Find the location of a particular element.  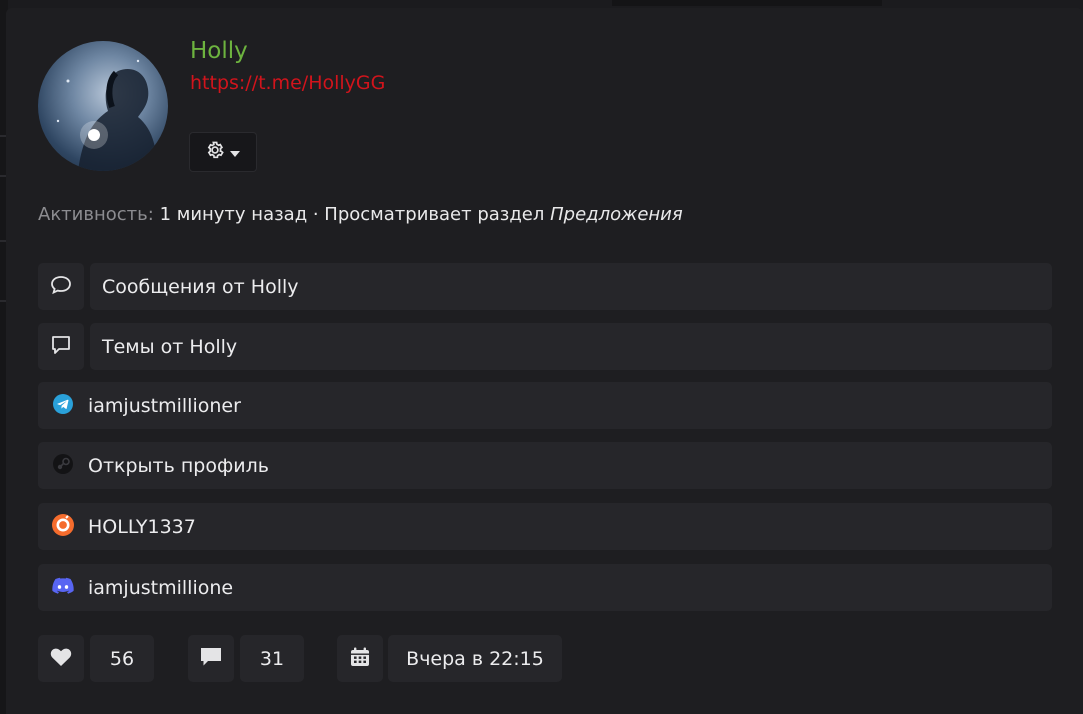

likes-icon-box is located at coordinates (61, 658).